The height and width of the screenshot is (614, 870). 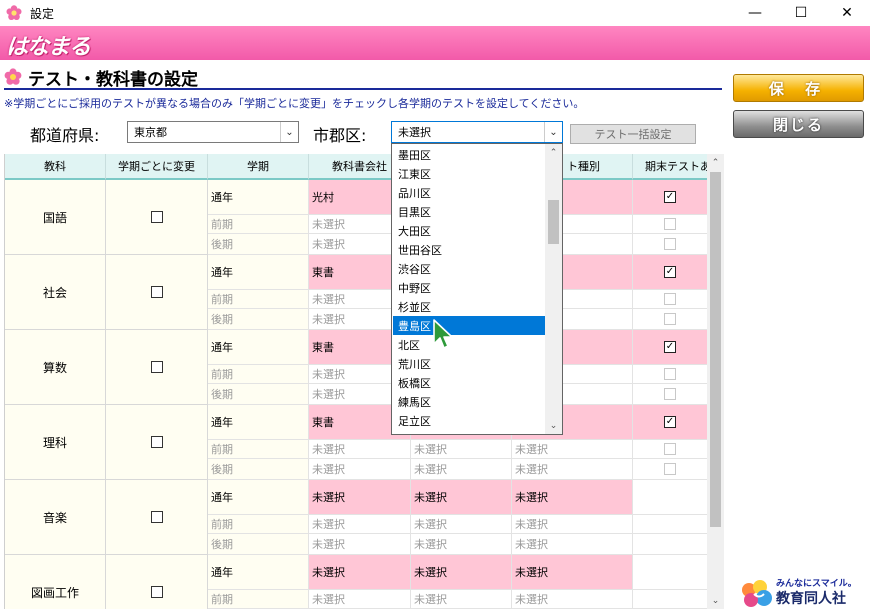 I want to click on hanamaru-logo: はなまる, so click(x=48, y=47).